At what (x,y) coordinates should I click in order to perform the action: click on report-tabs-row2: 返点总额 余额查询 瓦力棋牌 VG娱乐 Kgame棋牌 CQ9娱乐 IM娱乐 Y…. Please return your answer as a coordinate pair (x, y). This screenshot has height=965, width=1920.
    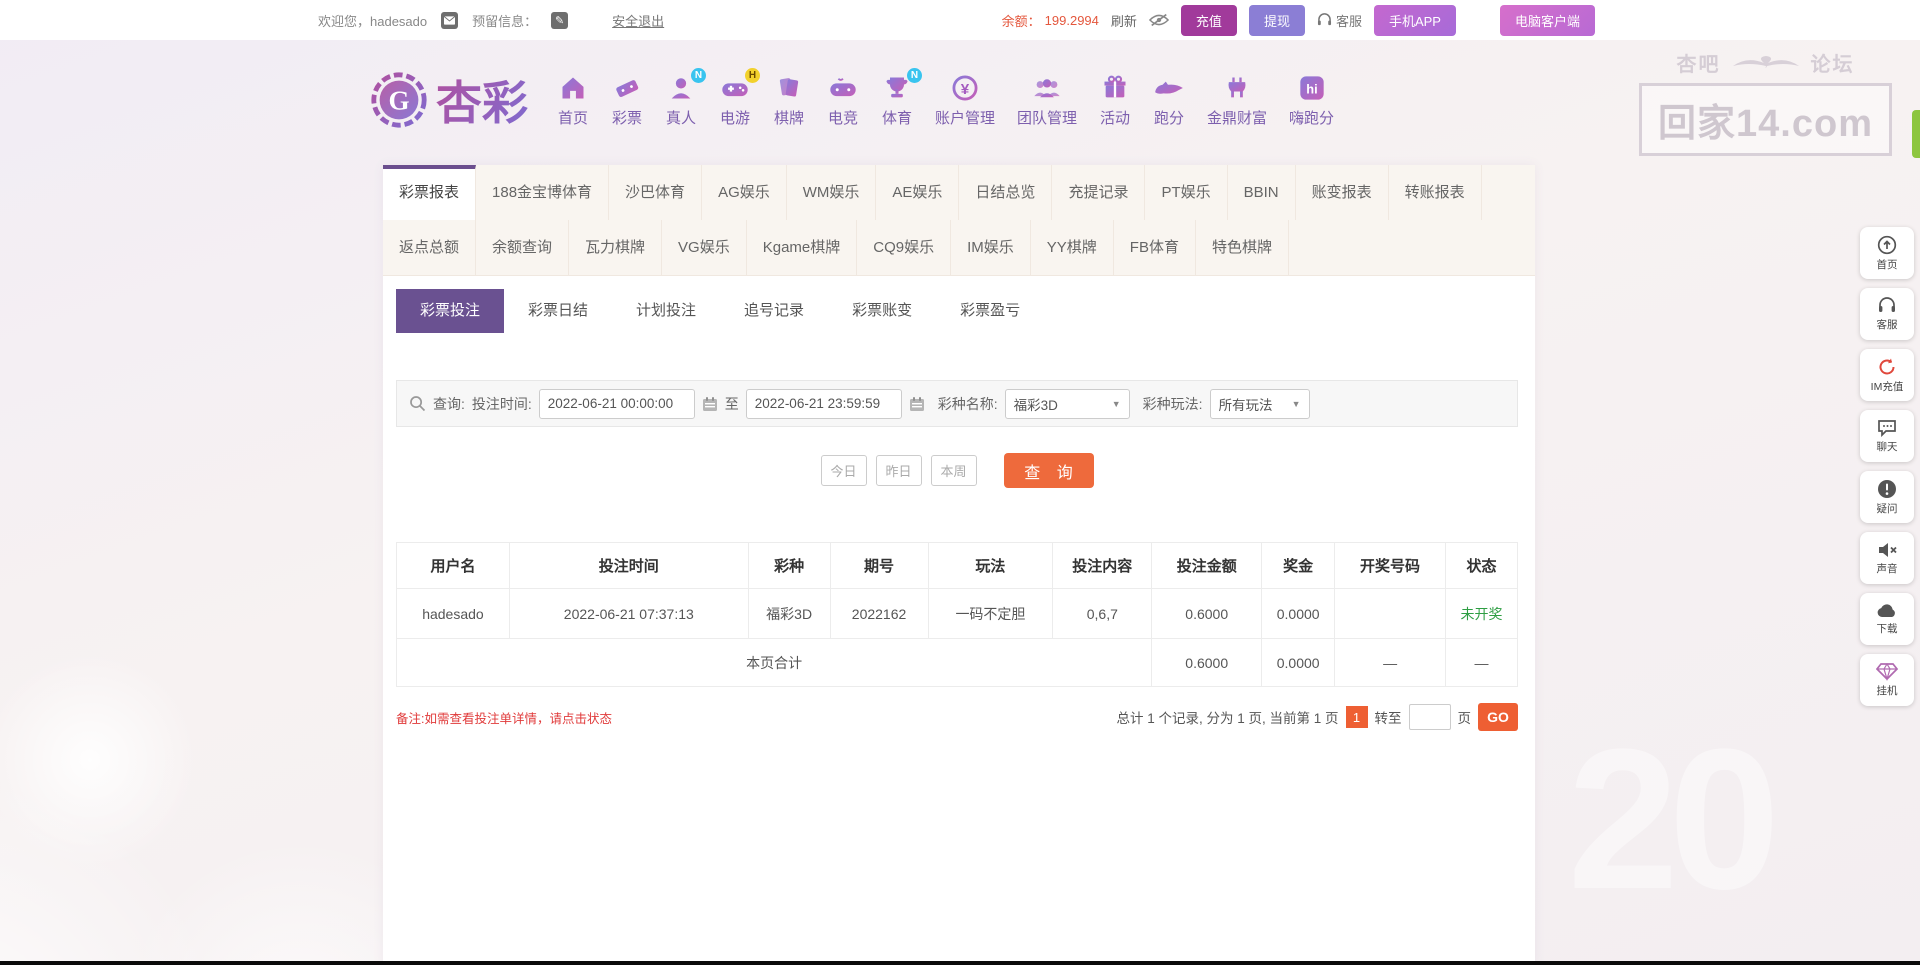
    Looking at the image, I should click on (959, 248).